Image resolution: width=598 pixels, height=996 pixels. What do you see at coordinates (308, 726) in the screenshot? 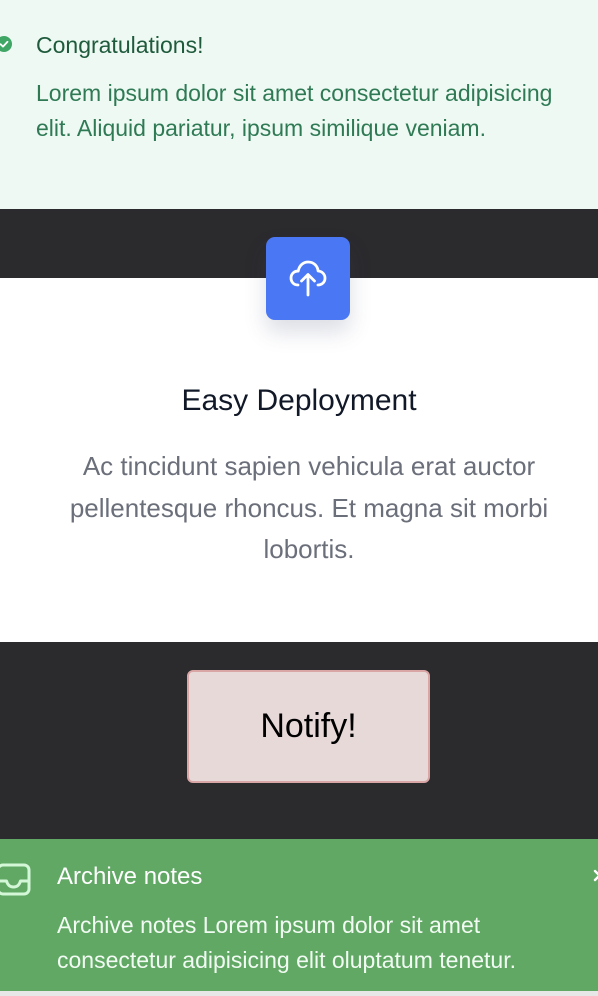
I see `notify-button: Notify!` at bounding box center [308, 726].